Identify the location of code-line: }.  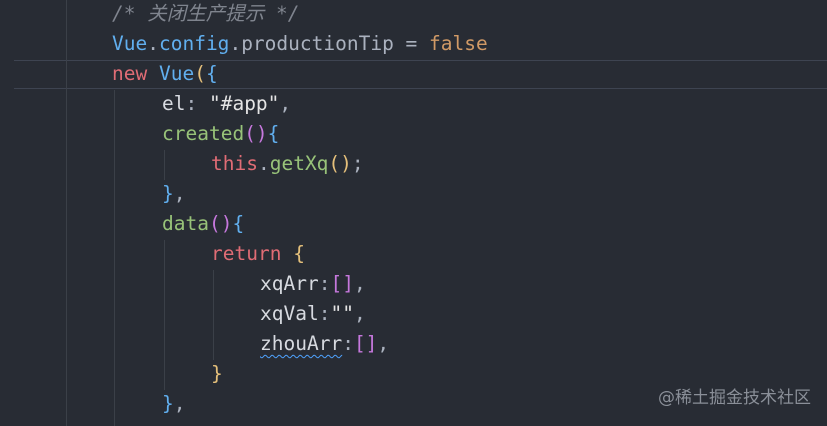
(217, 374).